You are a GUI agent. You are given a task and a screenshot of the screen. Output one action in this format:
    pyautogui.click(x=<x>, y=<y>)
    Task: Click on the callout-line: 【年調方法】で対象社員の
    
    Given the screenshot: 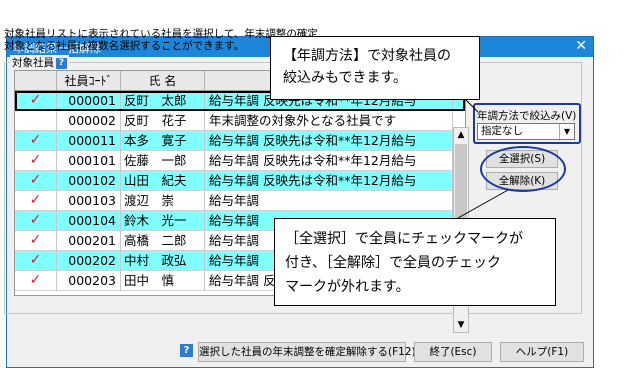 What is the action you would take?
    pyautogui.click(x=367, y=56)
    